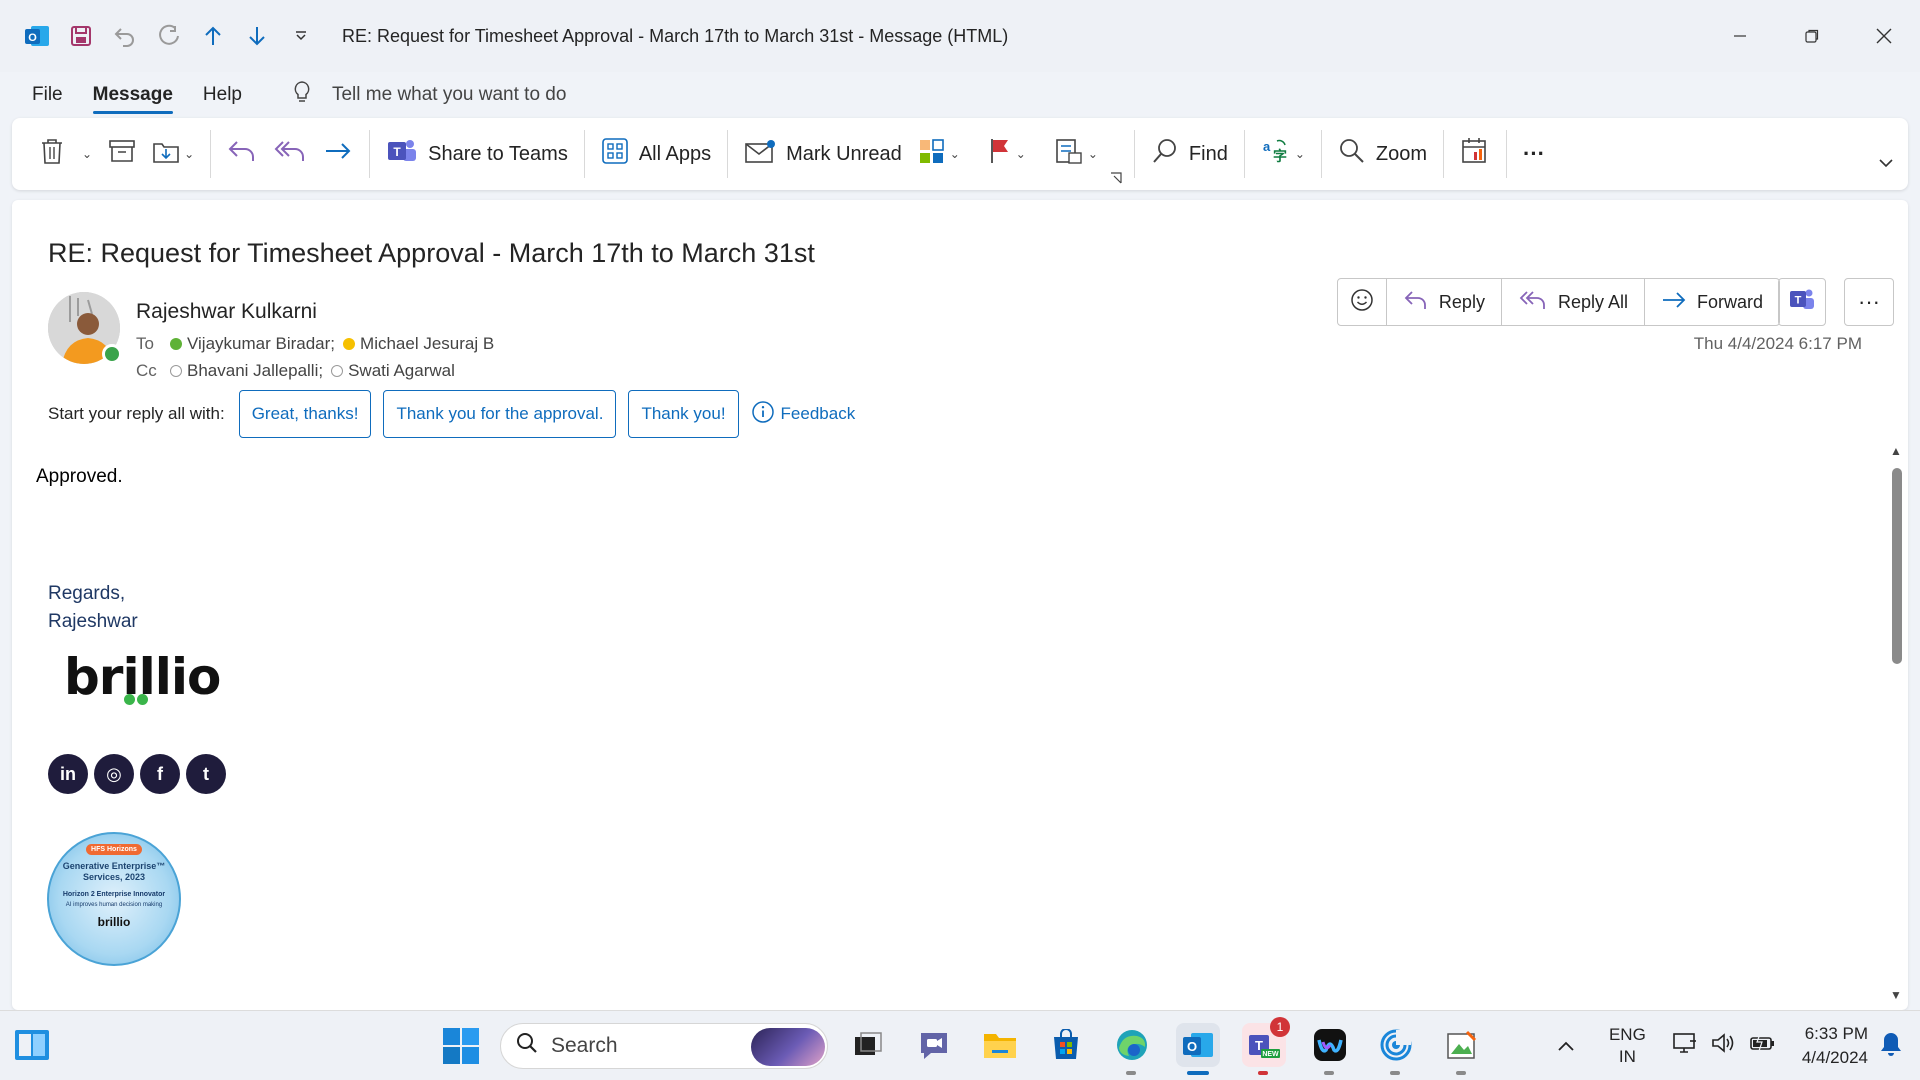 This screenshot has width=1920, height=1080. Describe the element at coordinates (615, 154) in the screenshot. I see `apps-grid-icon` at that location.